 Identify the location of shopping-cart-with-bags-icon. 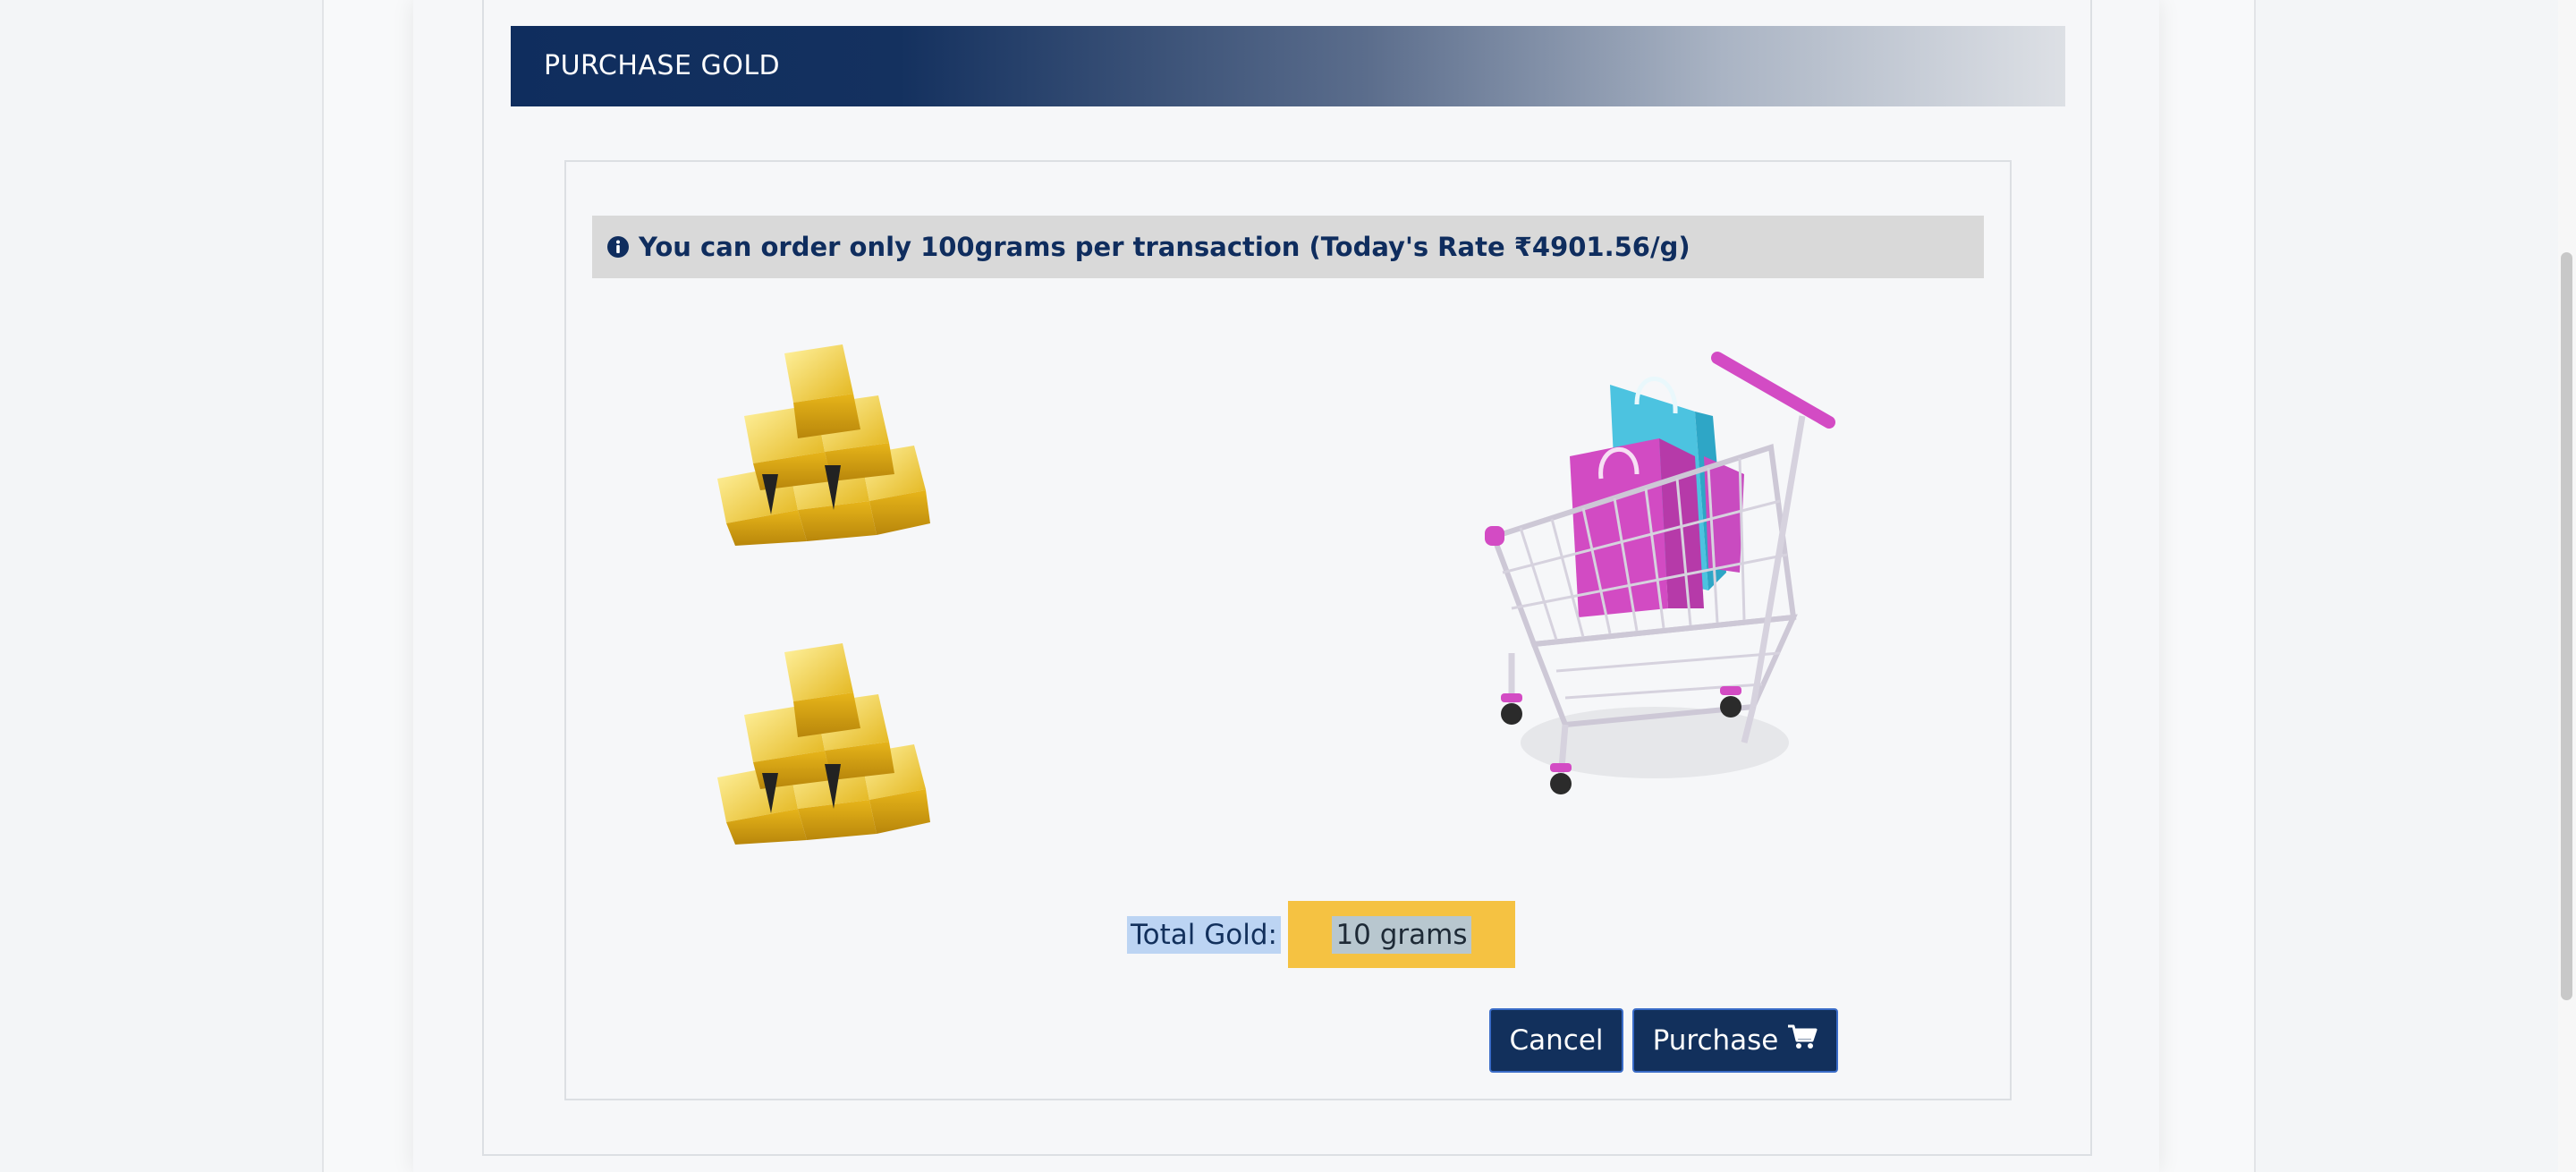
(1664, 577).